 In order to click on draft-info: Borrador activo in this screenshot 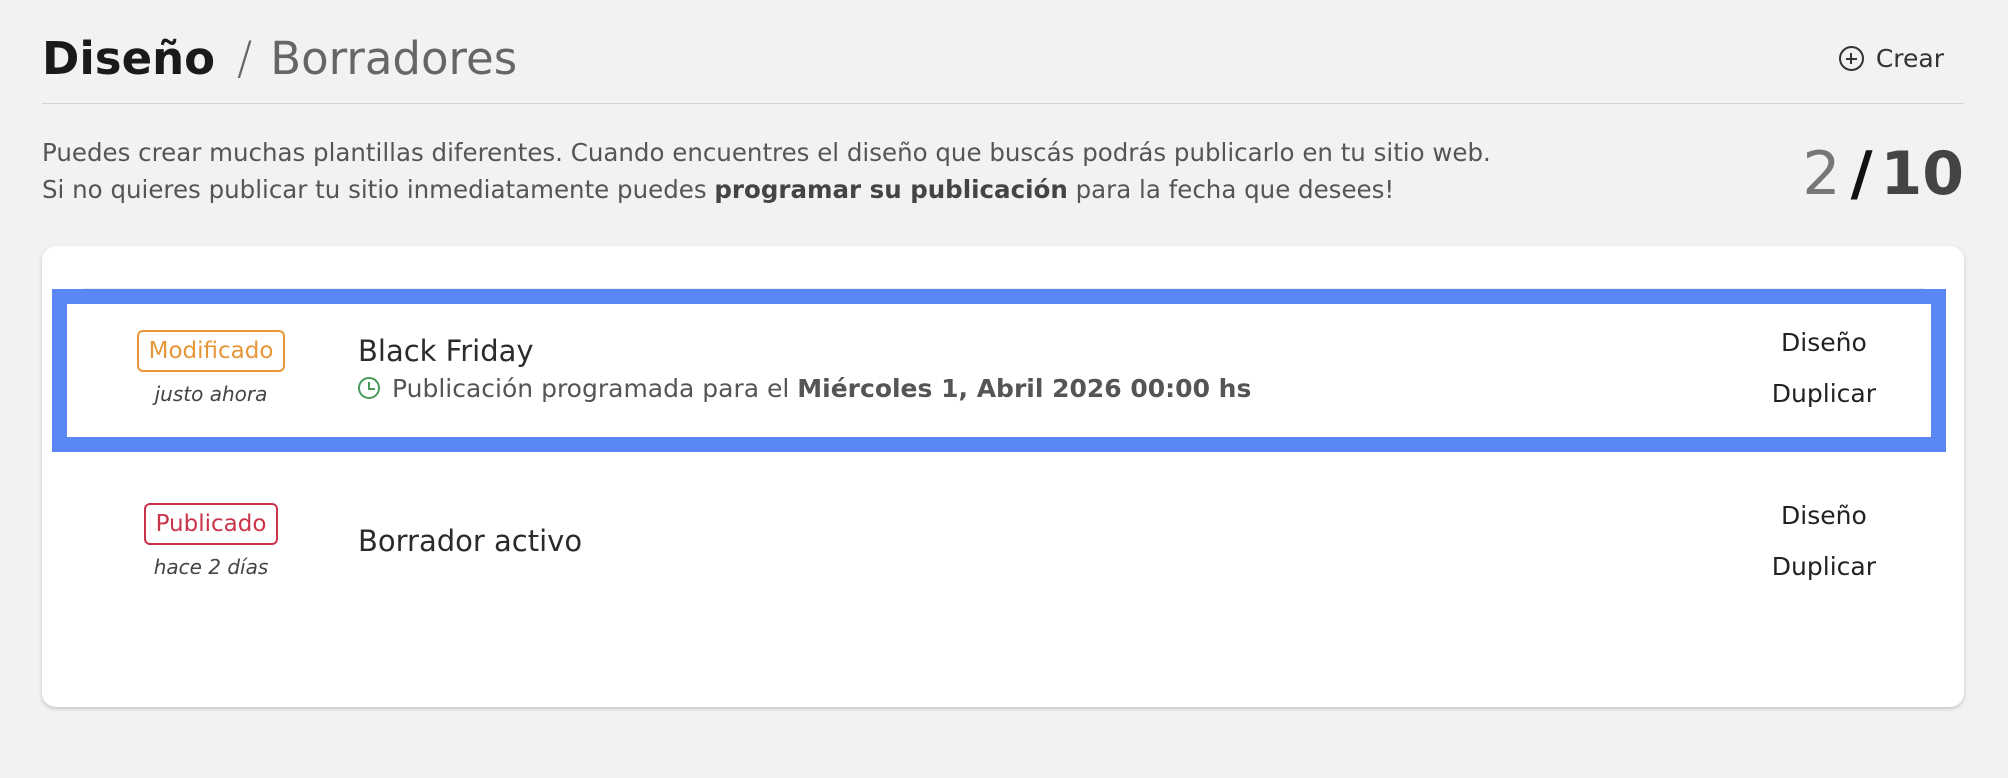, I will do `click(470, 541)`.